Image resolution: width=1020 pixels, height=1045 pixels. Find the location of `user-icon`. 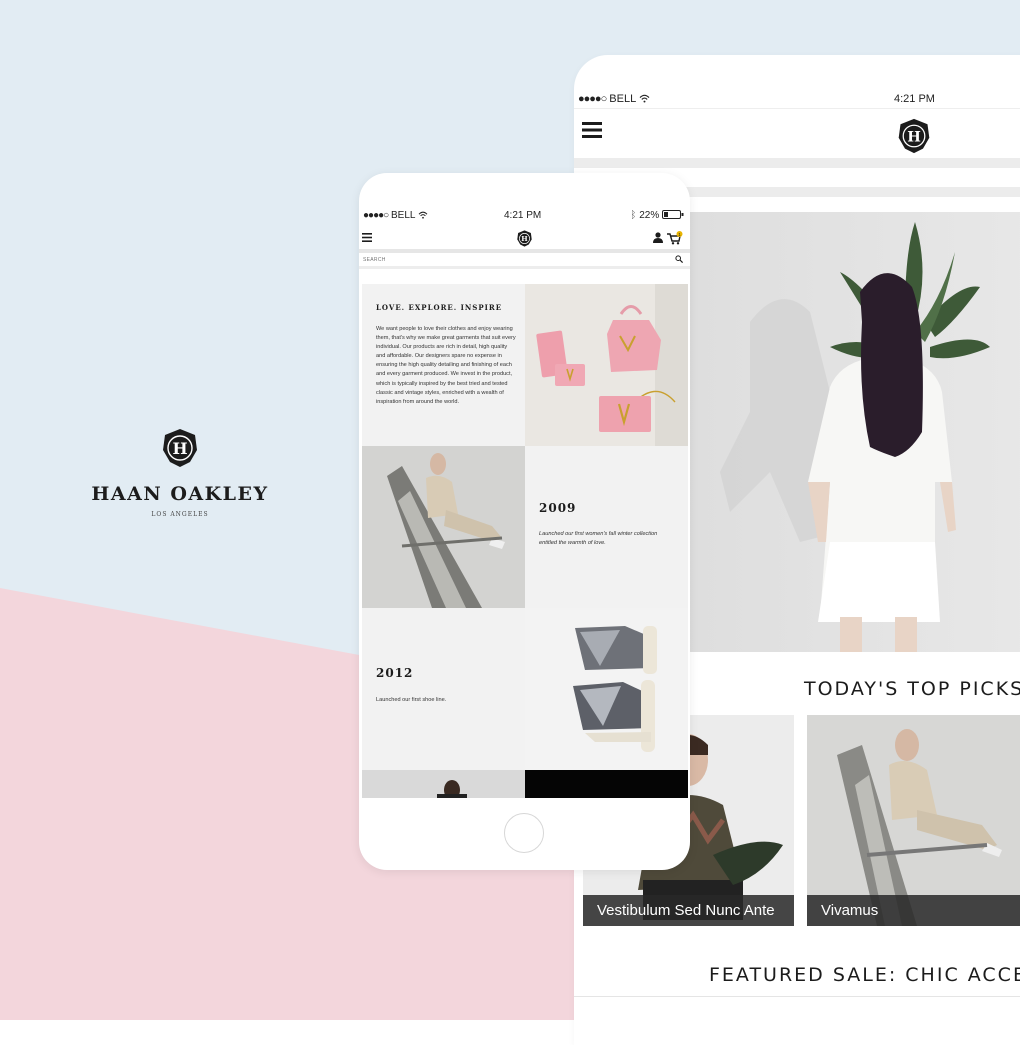

user-icon is located at coordinates (658, 237).